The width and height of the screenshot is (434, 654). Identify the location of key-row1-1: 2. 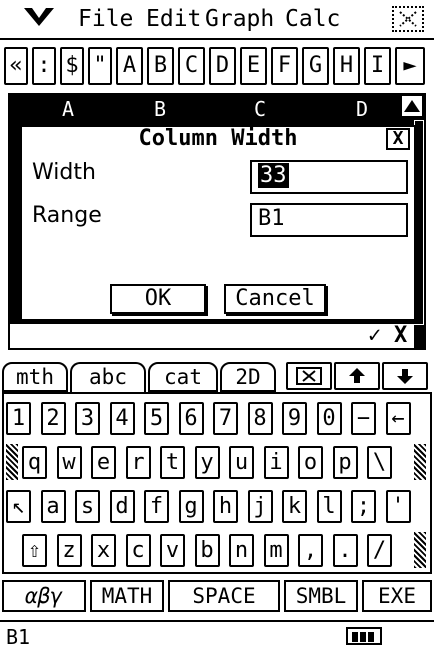
(53, 418).